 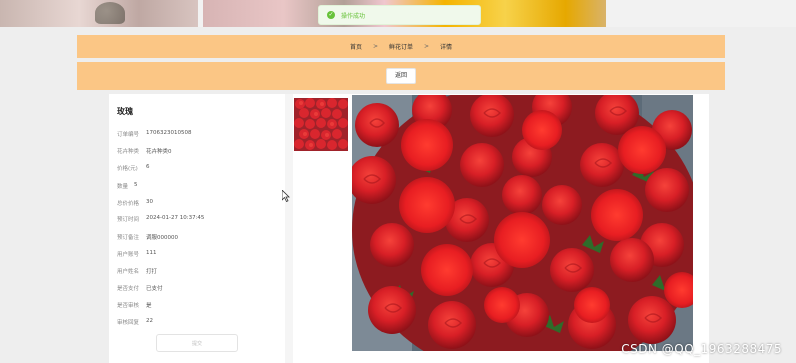 What do you see at coordinates (197, 343) in the screenshot?
I see `disabled-submit-button: 提交` at bounding box center [197, 343].